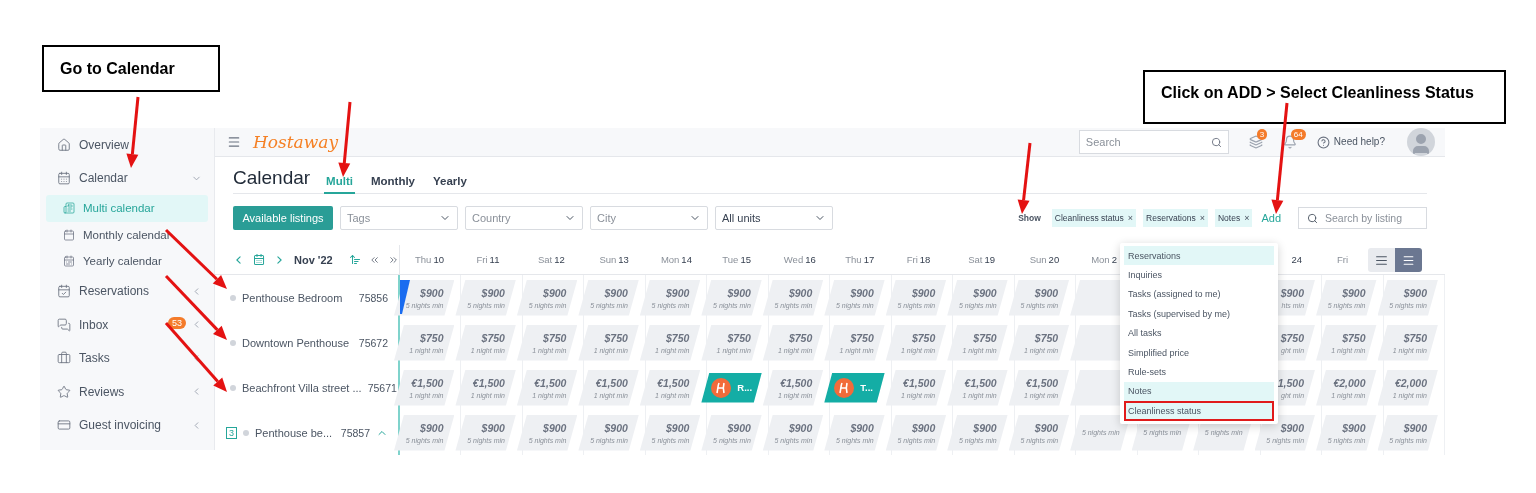  I want to click on view-tab: Monthly, so click(392, 184).